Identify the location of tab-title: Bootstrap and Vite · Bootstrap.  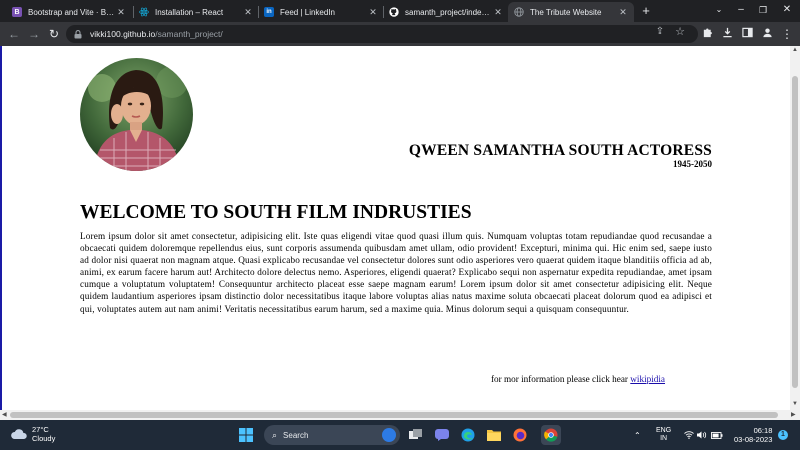
(72, 12).